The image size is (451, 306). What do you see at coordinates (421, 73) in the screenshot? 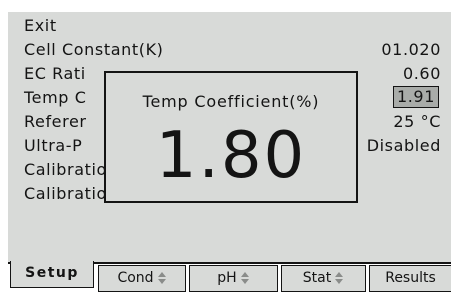
I see `menu-item-value: 0.60` at bounding box center [421, 73].